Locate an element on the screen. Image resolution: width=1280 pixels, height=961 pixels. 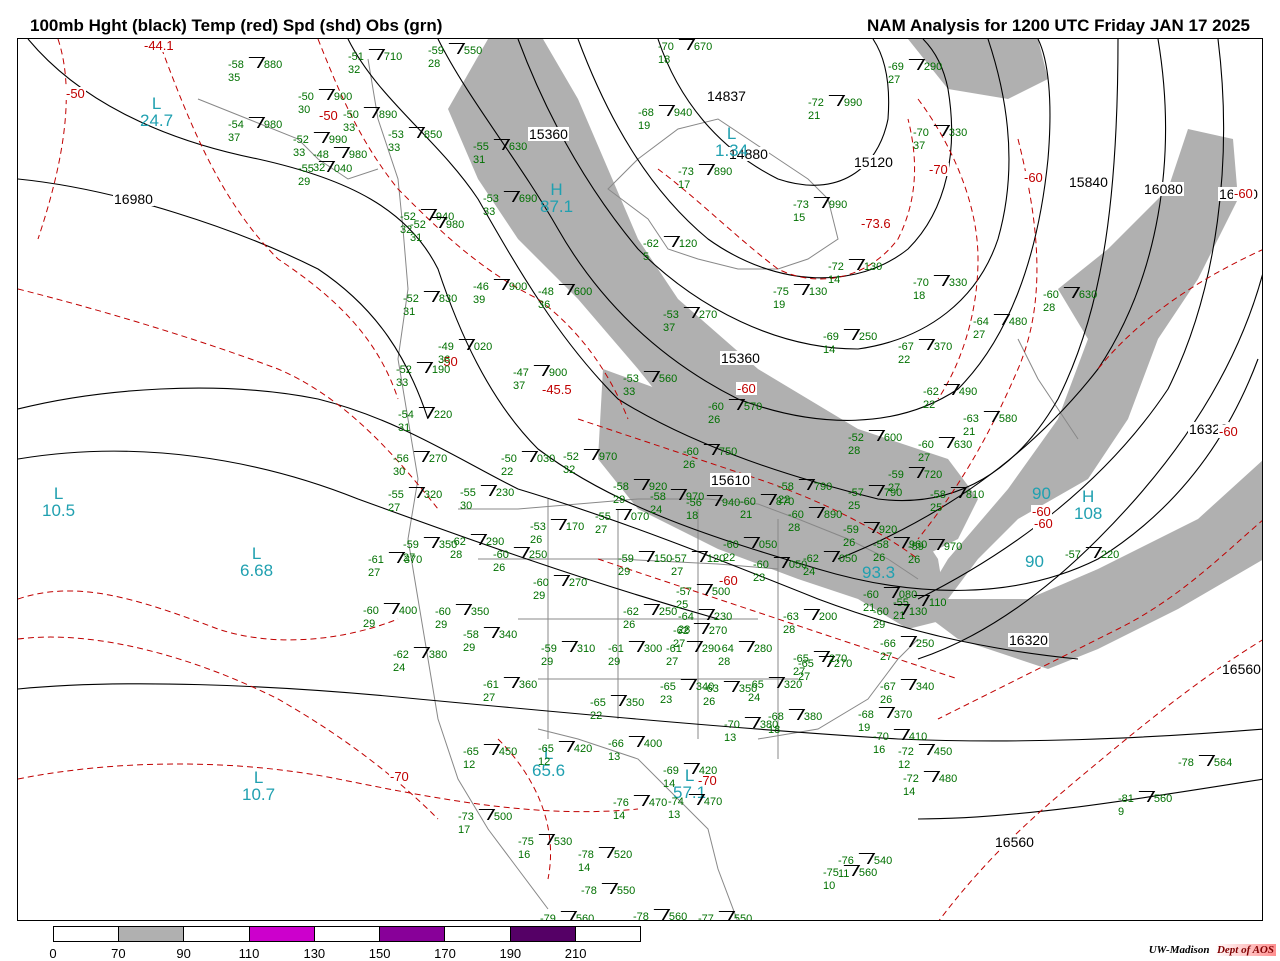
station-height: 670 is located at coordinates (703, 47).